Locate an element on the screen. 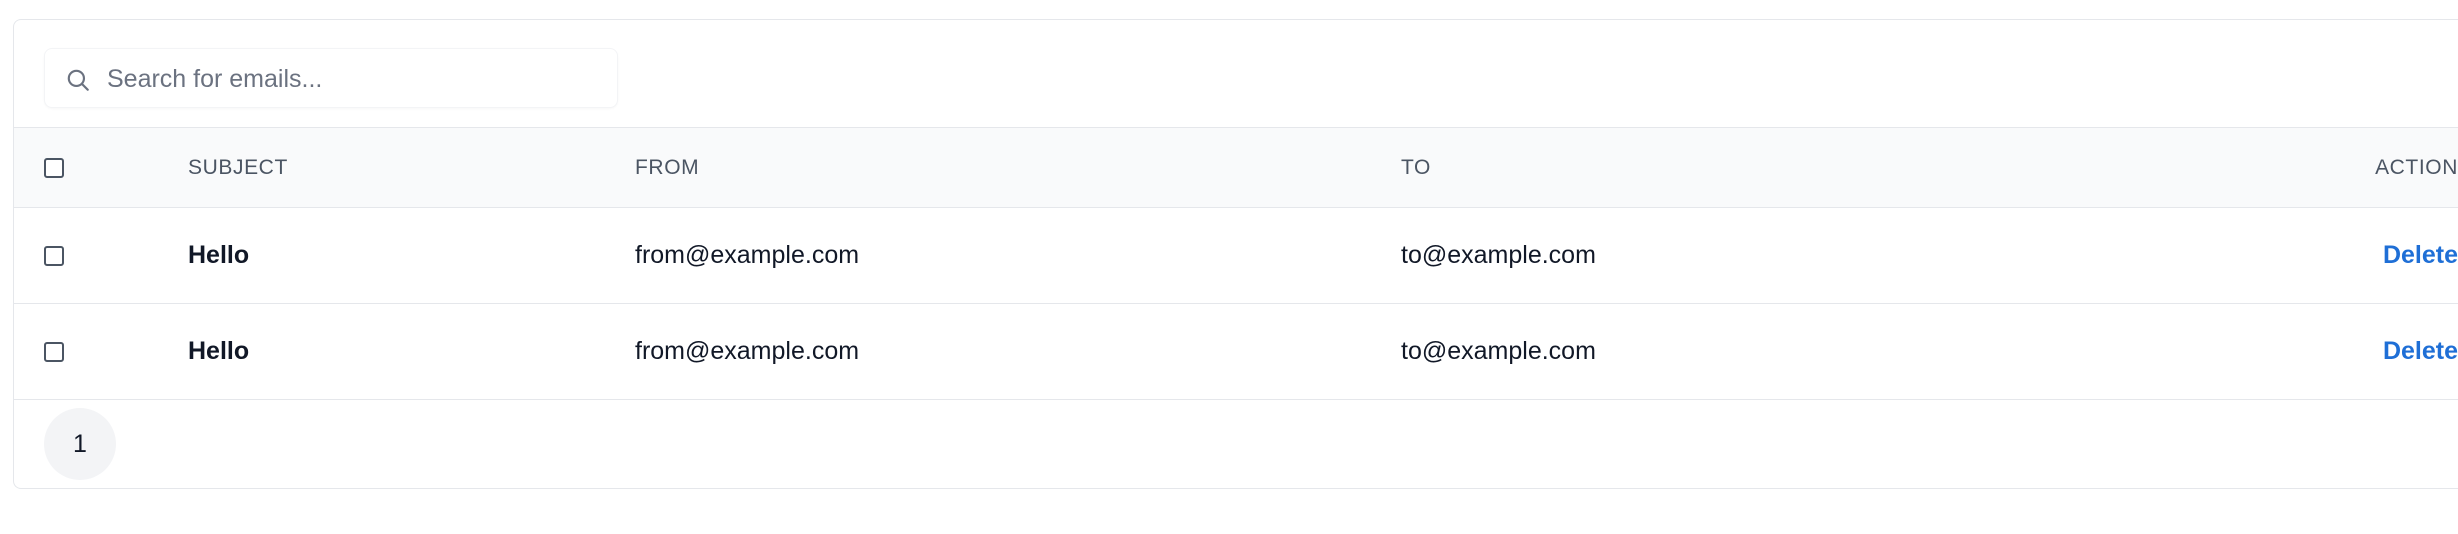  column-header-subject-label: SUBJECT is located at coordinates (238, 167).